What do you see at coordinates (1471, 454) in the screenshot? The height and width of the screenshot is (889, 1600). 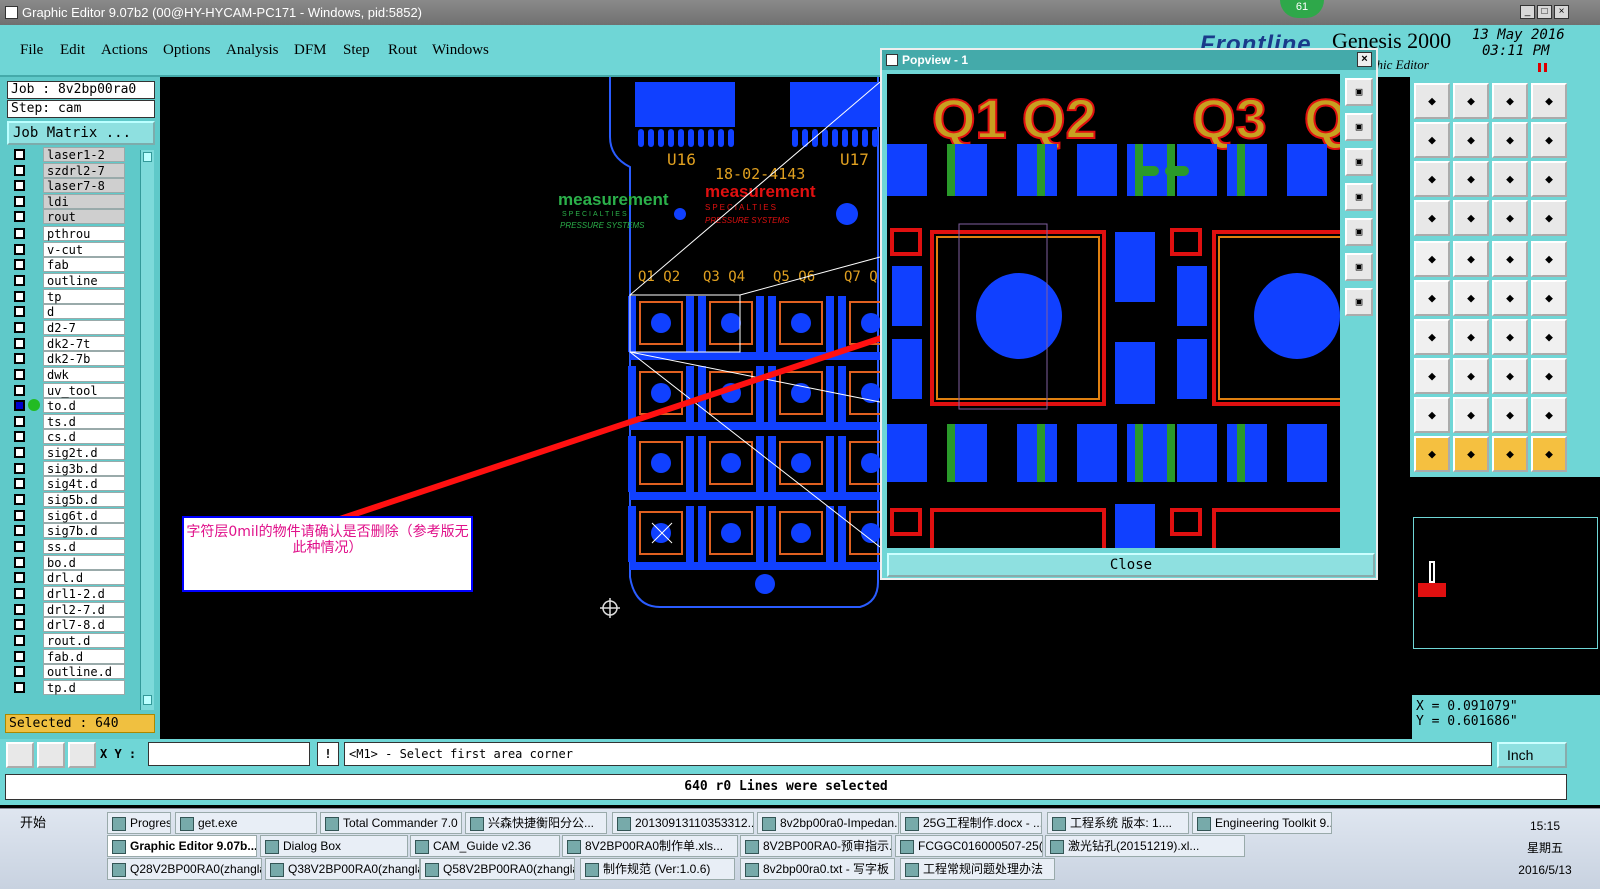 I see `select-red-icon: ◆` at bounding box center [1471, 454].